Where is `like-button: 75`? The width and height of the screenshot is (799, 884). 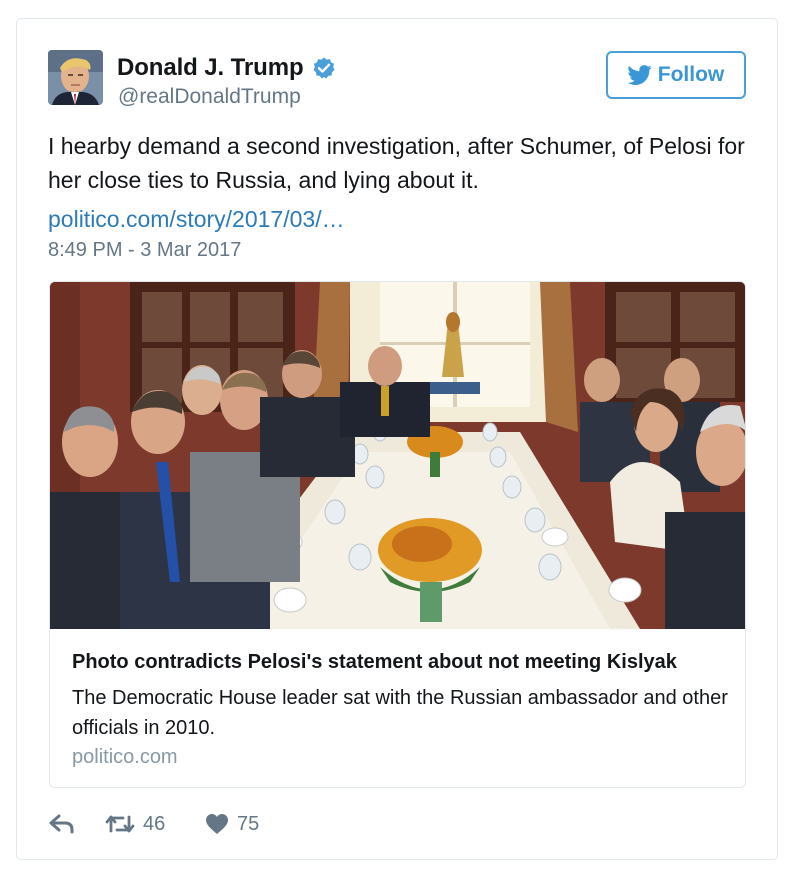
like-button: 75 is located at coordinates (232, 824).